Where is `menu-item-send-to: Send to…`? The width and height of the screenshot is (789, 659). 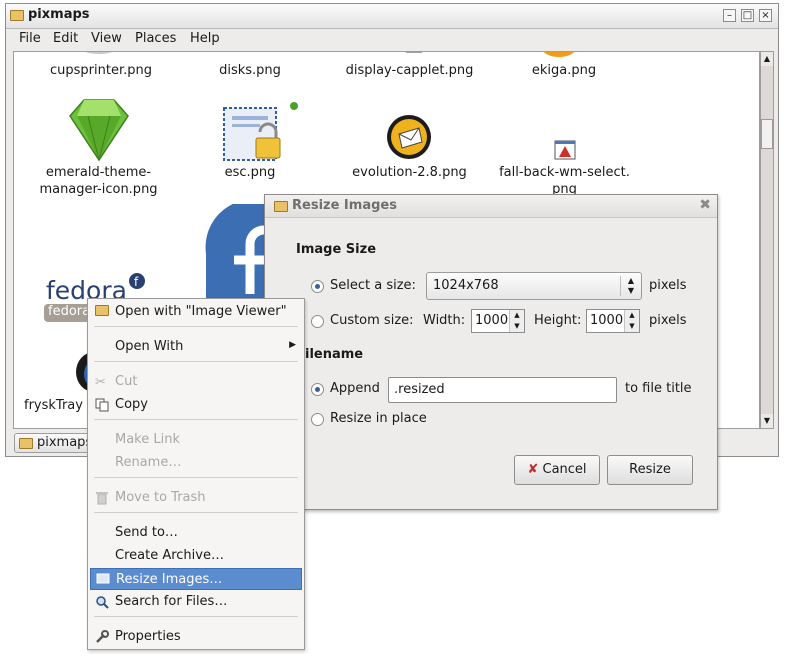 menu-item-send-to: Send to… is located at coordinates (196, 533).